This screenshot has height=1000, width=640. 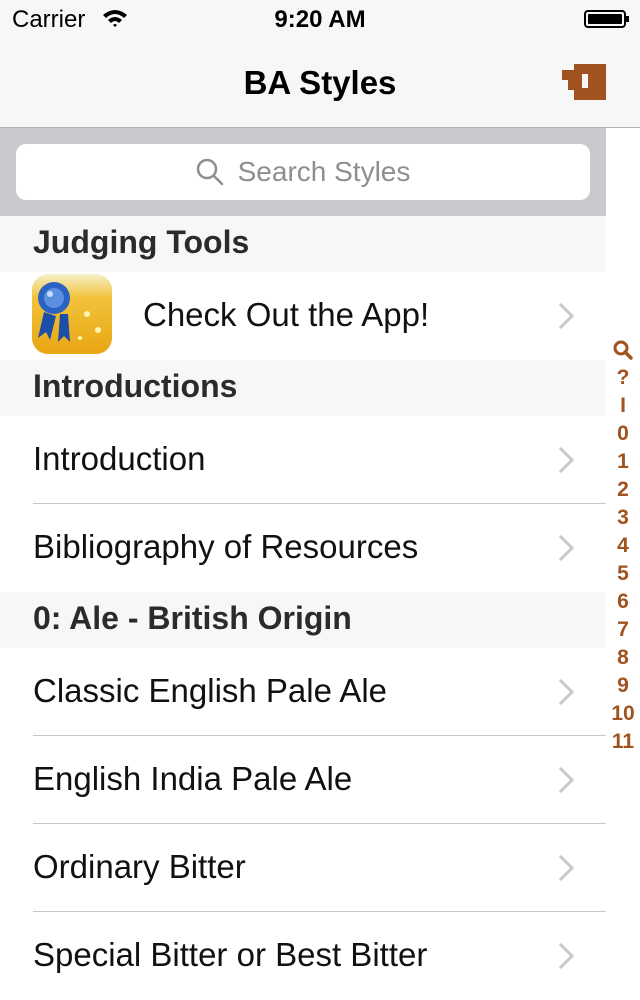 I want to click on status-bar: Carrier 9:20 AM, so click(x=320, y=20).